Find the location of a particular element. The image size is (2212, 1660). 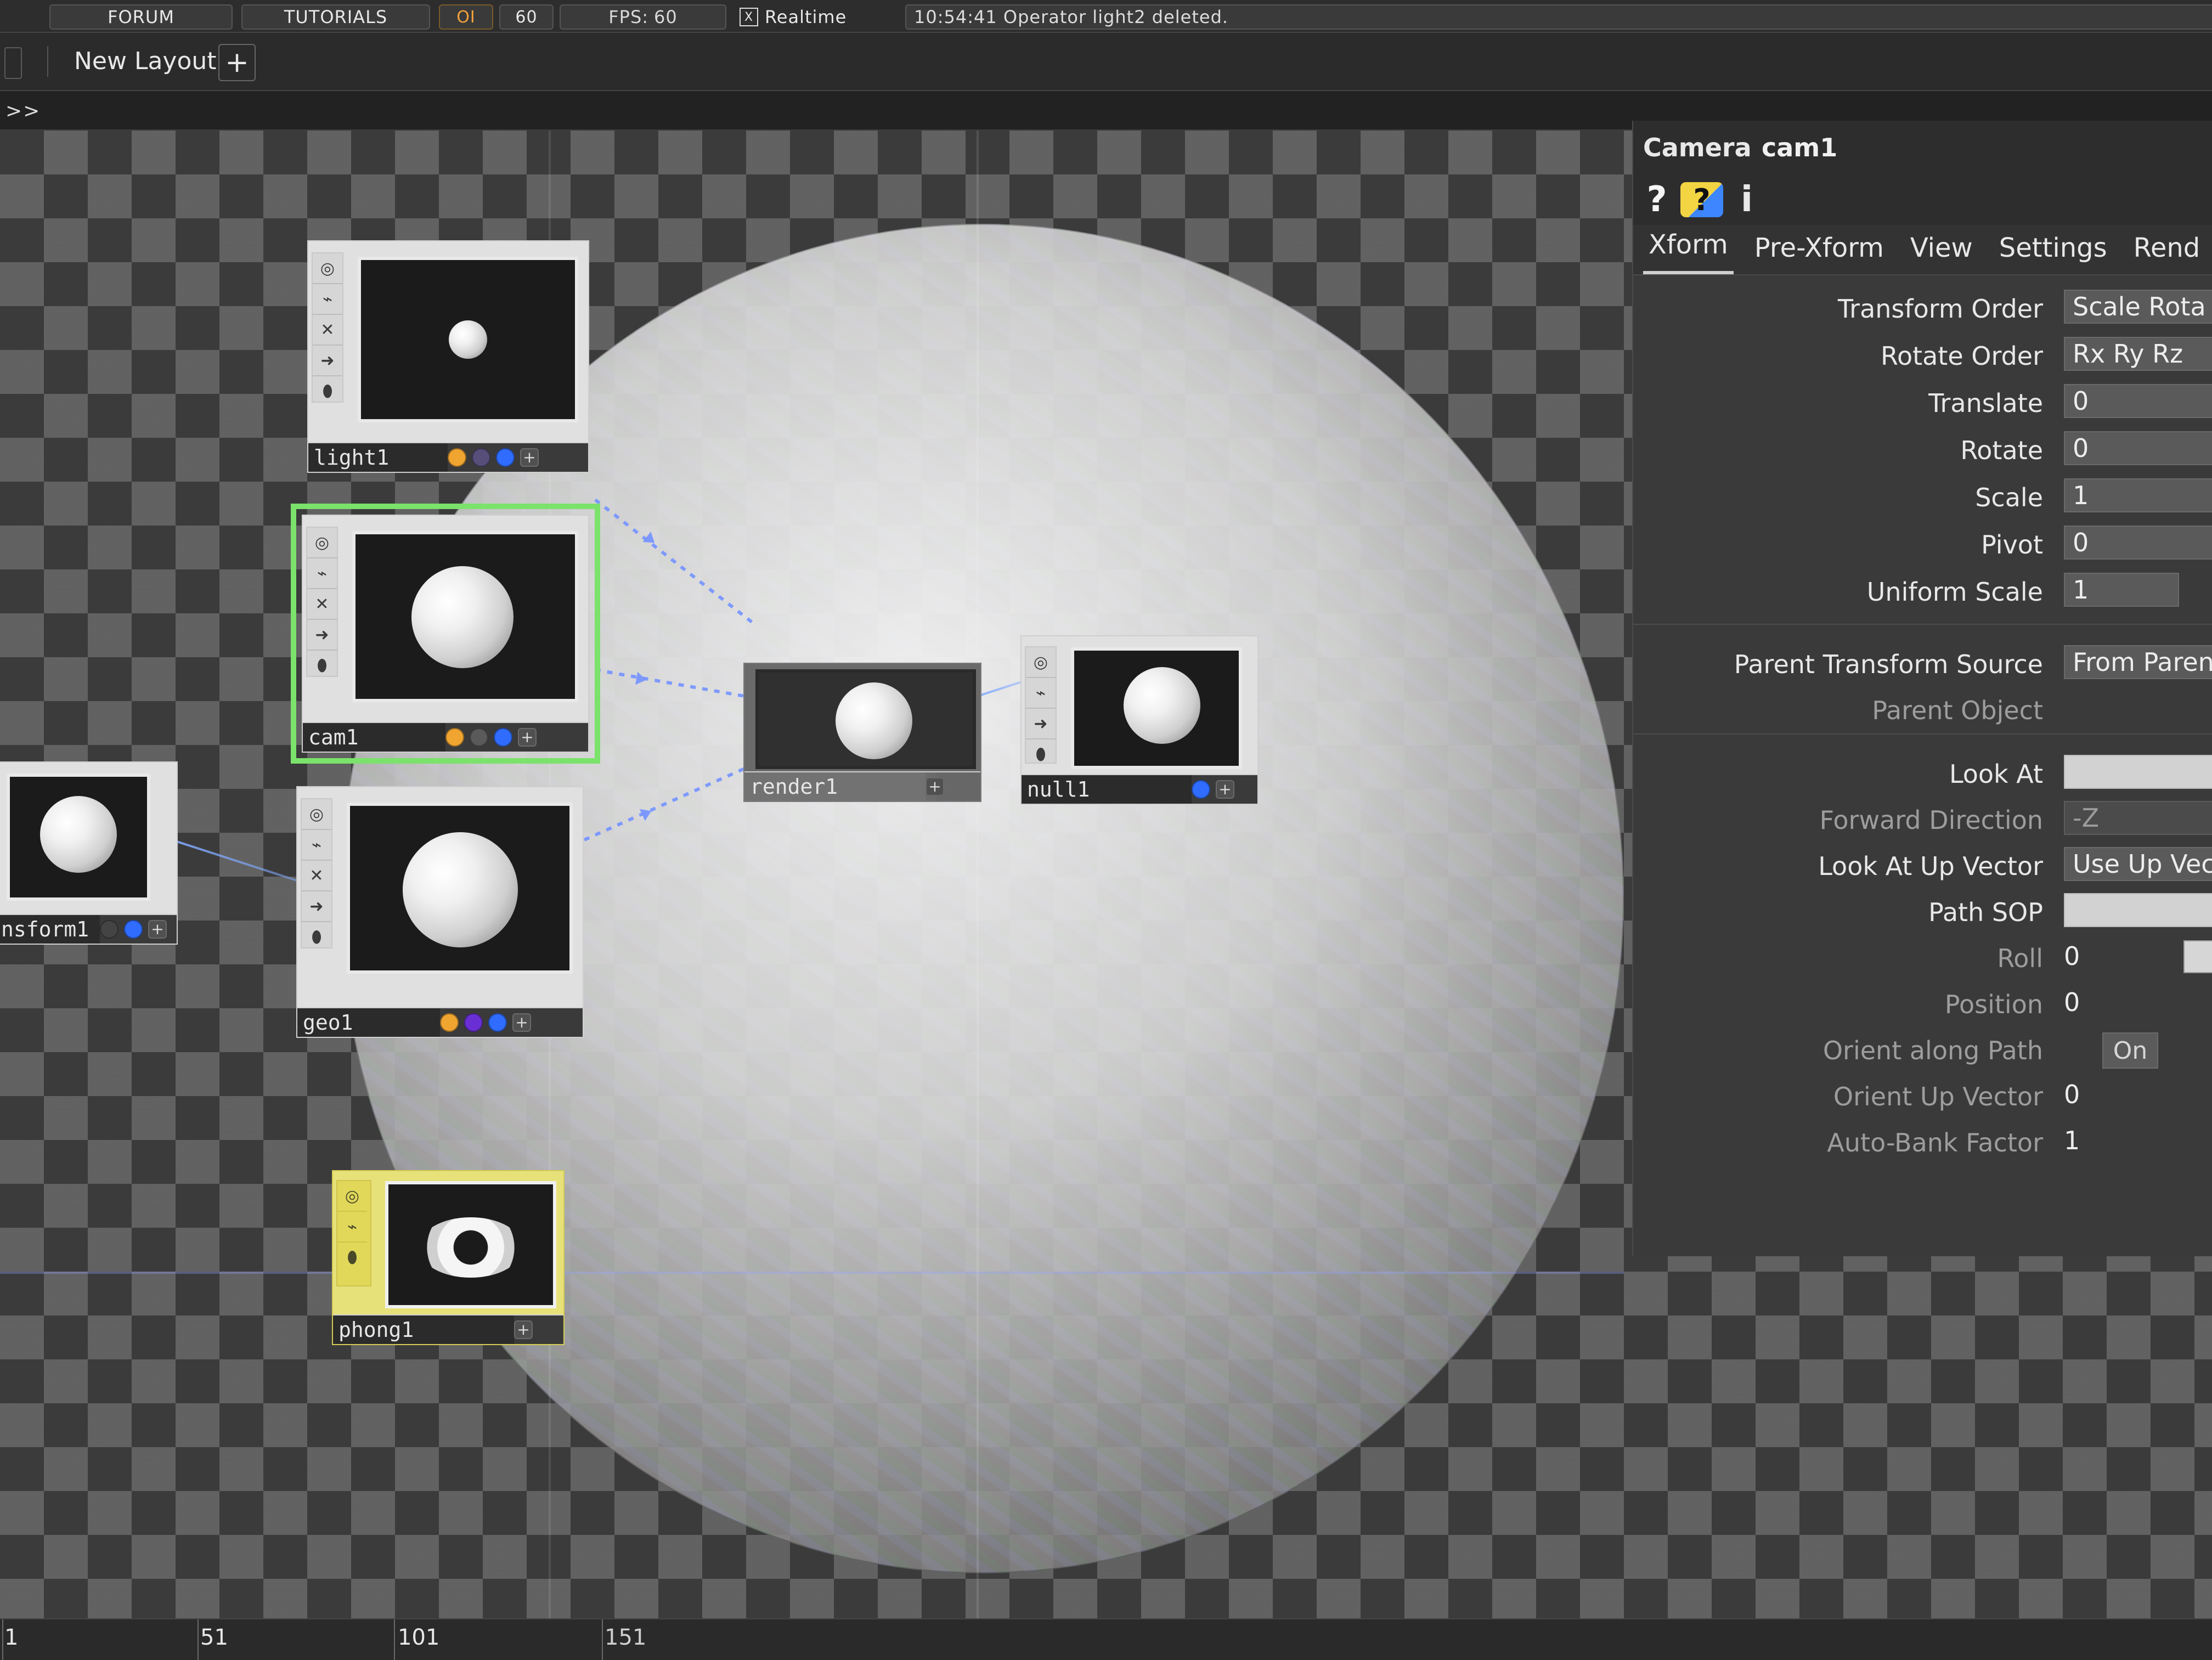

fps-cap: 60 is located at coordinates (526, 17).